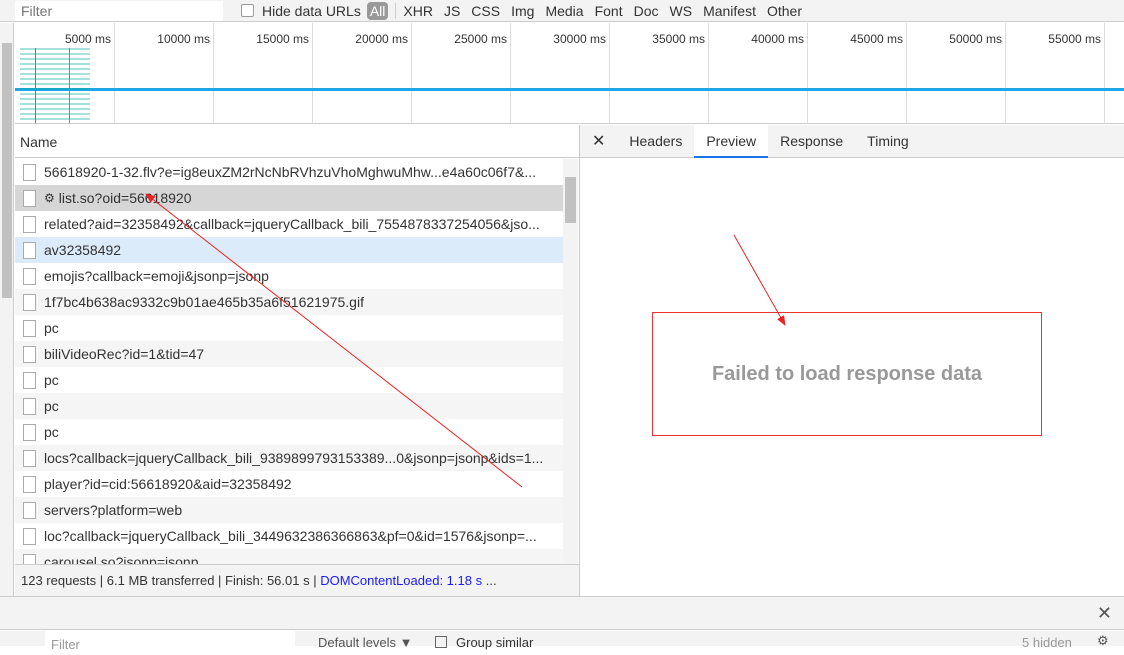  What do you see at coordinates (59, 580) in the screenshot?
I see `request-count: 123 requests` at bounding box center [59, 580].